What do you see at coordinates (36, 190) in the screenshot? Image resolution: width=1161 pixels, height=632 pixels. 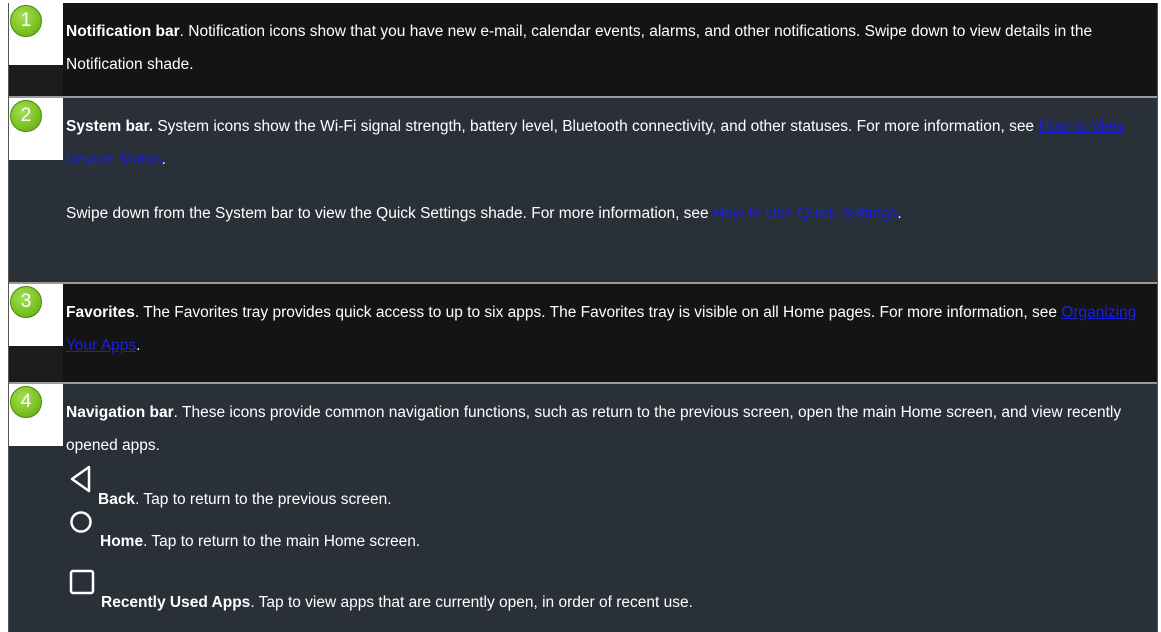 I see `row-number-cell: 2` at bounding box center [36, 190].